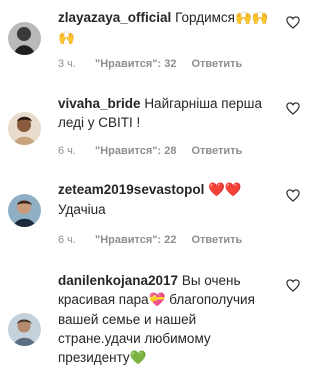 This screenshot has height=370, width=320. What do you see at coordinates (131, 189) in the screenshot?
I see `username: zeteam2019sevastopol` at bounding box center [131, 189].